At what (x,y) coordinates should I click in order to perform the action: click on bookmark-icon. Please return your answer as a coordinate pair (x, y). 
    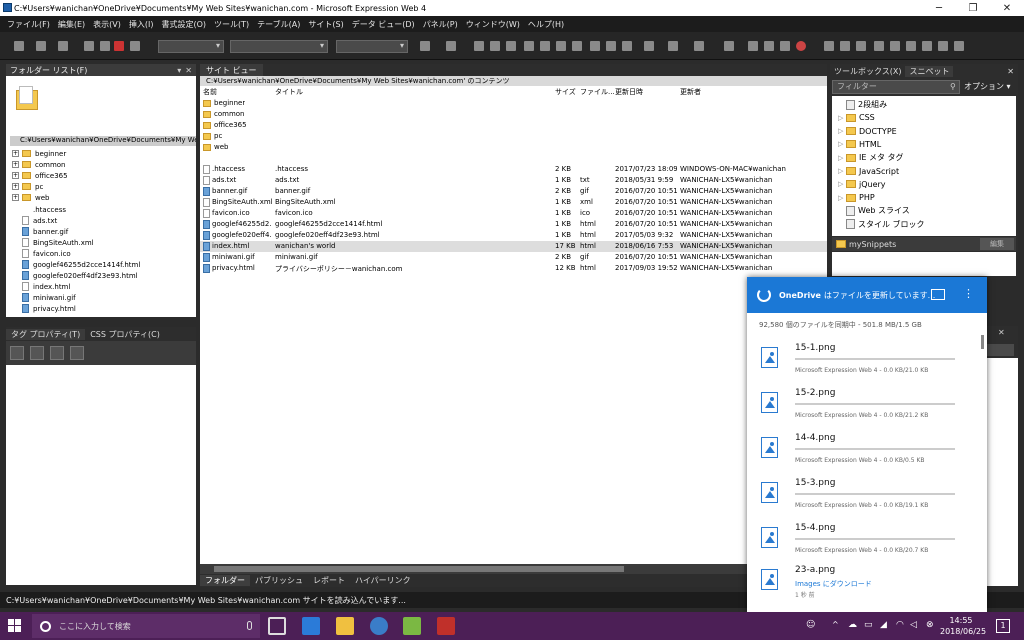
    Looking at the image, I should click on (943, 46).